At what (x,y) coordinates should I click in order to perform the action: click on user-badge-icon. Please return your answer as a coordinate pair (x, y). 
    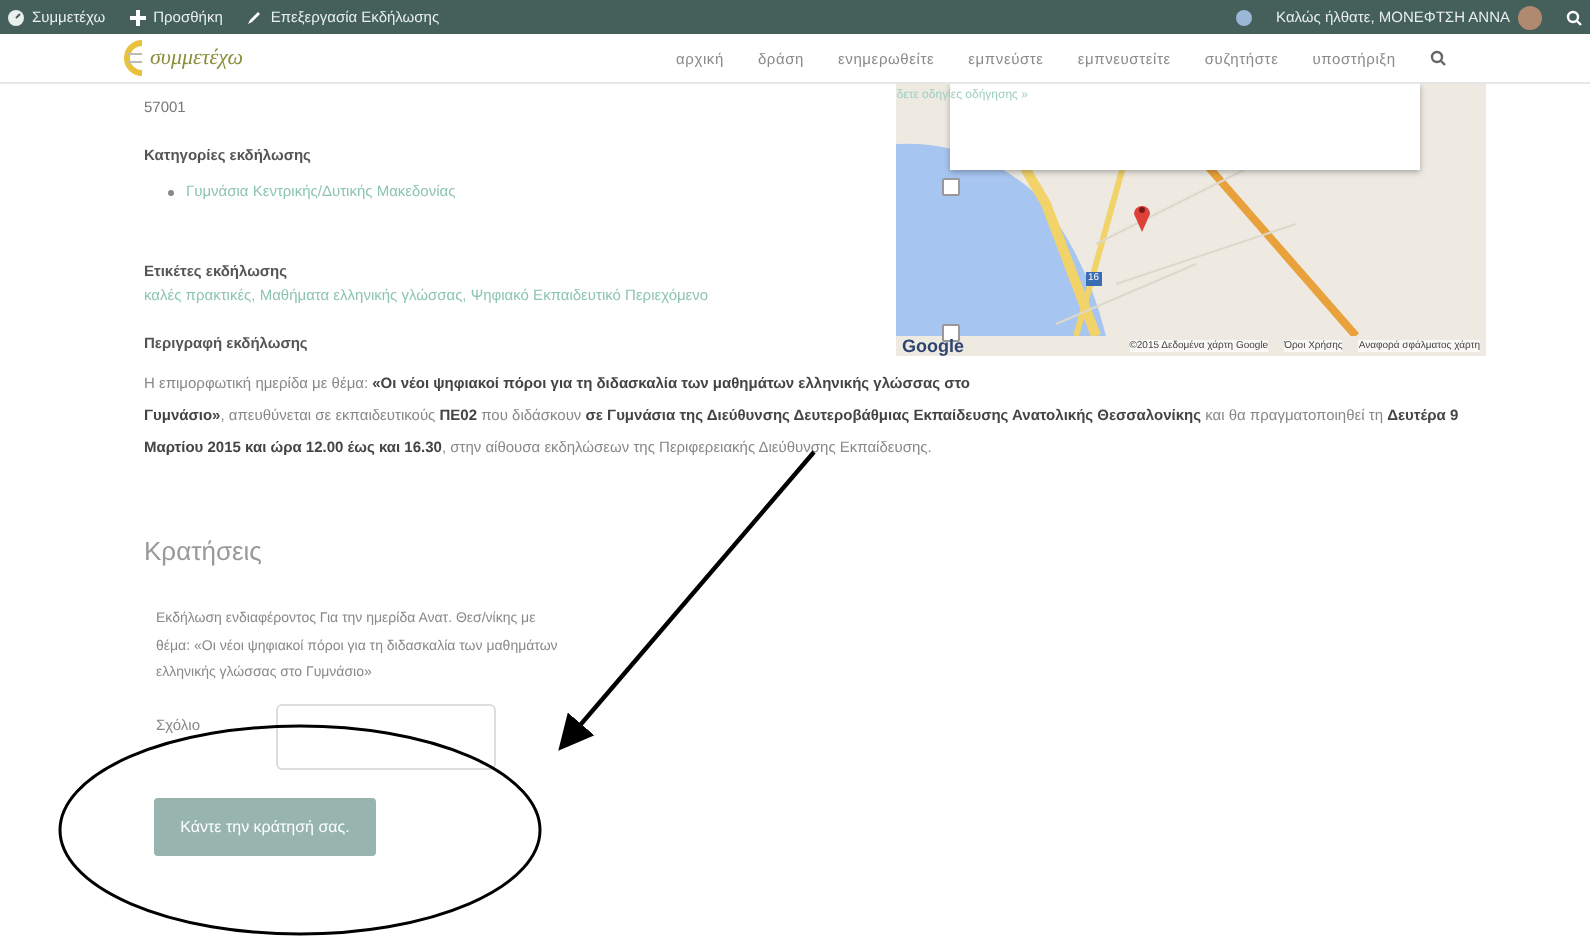
    Looking at the image, I should click on (1244, 17).